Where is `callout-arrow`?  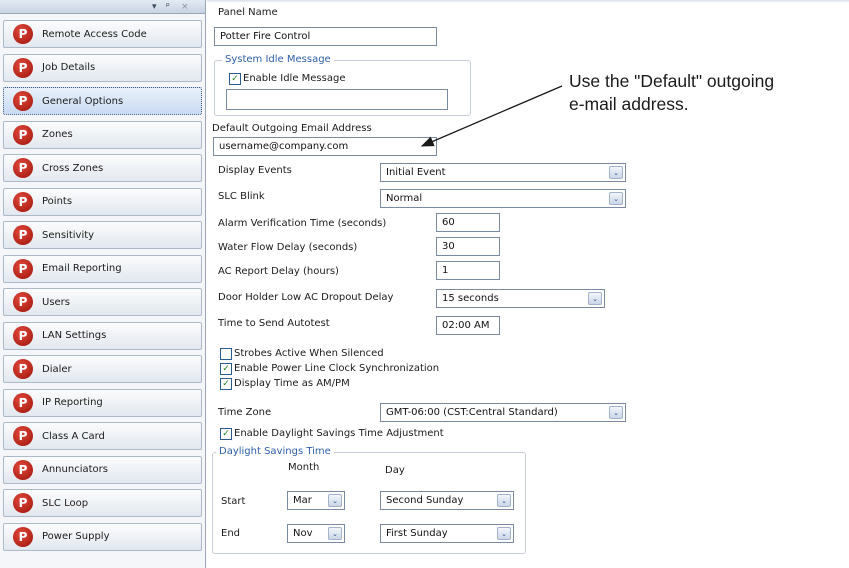
callout-arrow is located at coordinates (491, 116).